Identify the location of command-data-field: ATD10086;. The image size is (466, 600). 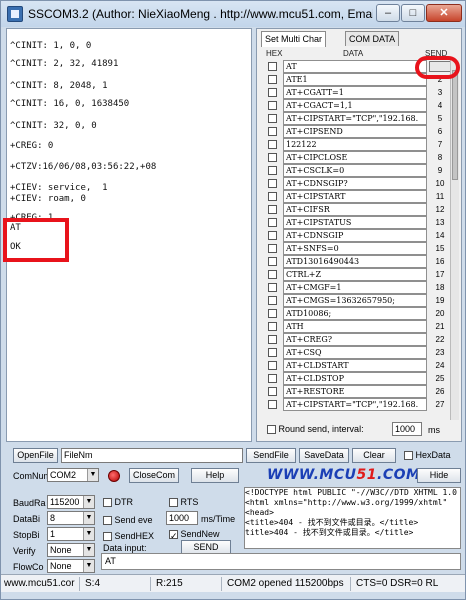
(355, 313).